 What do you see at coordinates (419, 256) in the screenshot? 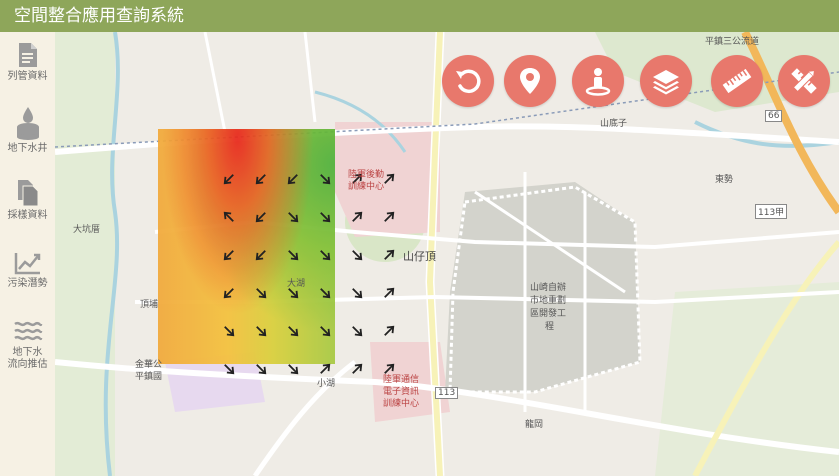
I see `map-label: 山仔頂` at bounding box center [419, 256].